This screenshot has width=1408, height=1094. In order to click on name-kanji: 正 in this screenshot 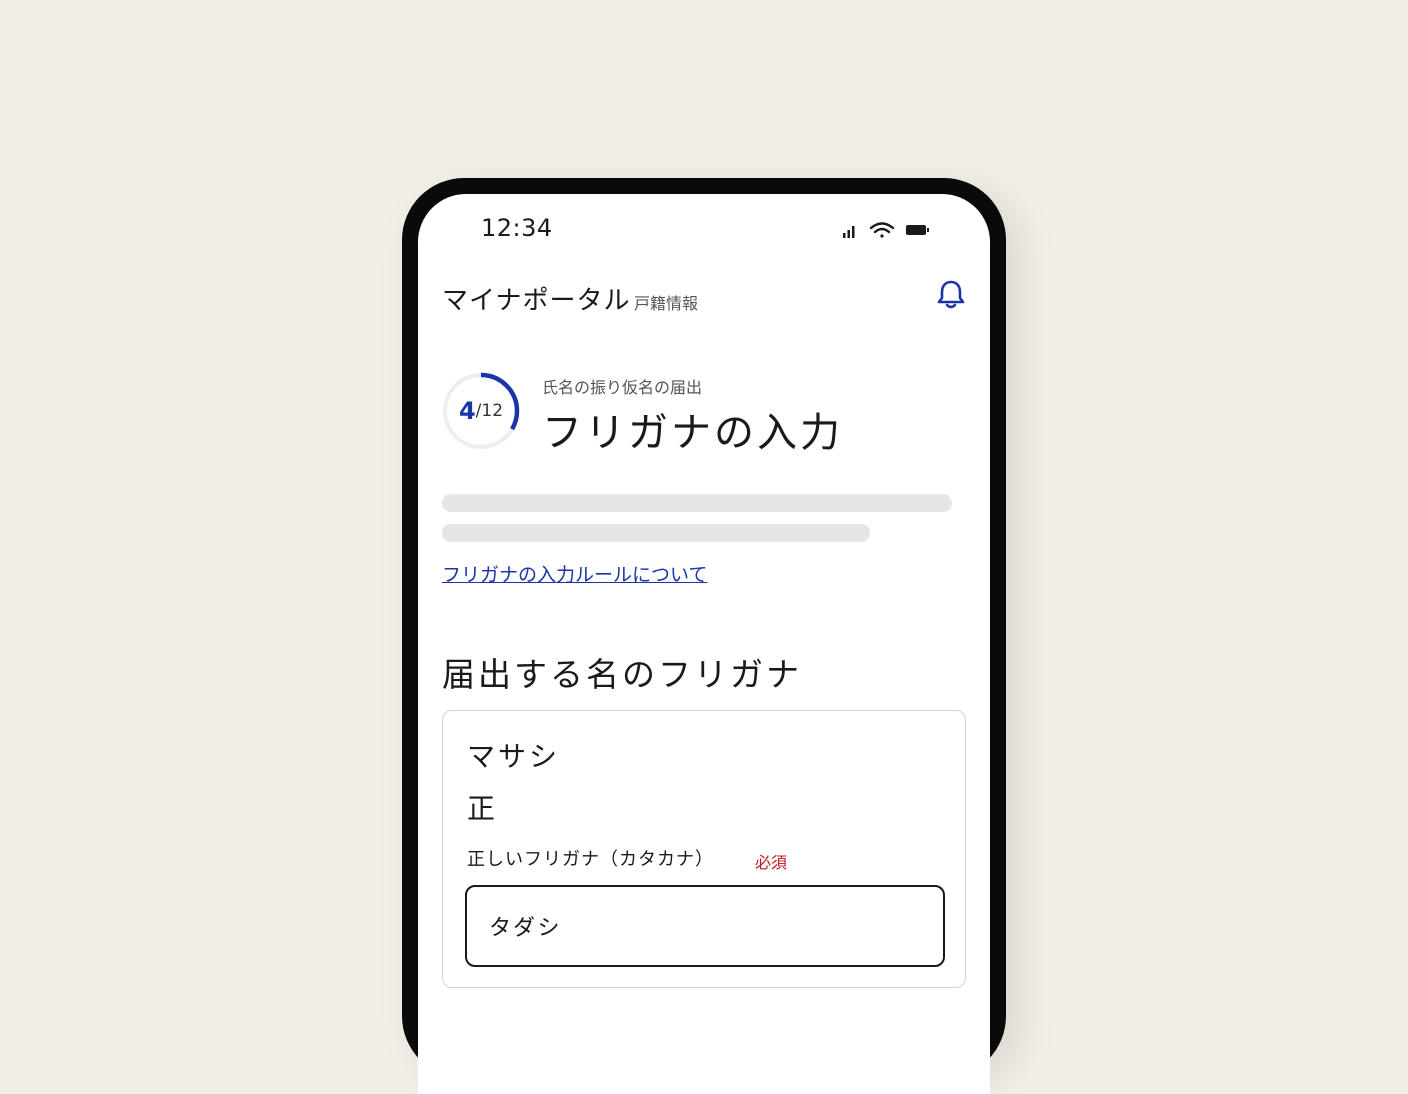, I will do `click(481, 808)`.